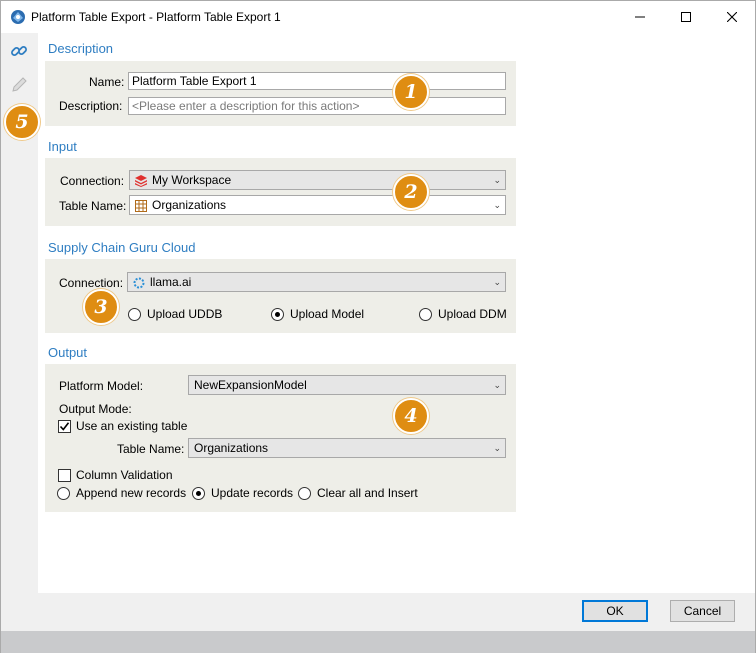 The height and width of the screenshot is (653, 756). I want to click on close-icon, so click(732, 17).